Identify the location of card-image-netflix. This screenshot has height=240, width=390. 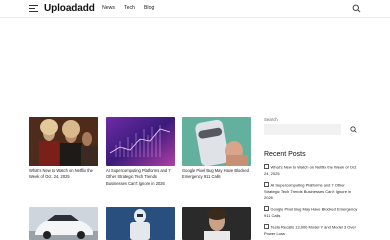
(63, 141).